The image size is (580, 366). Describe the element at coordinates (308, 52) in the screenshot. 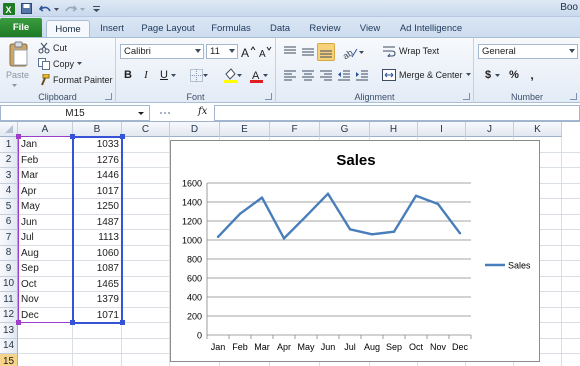

I see `align-middle-icon` at that location.